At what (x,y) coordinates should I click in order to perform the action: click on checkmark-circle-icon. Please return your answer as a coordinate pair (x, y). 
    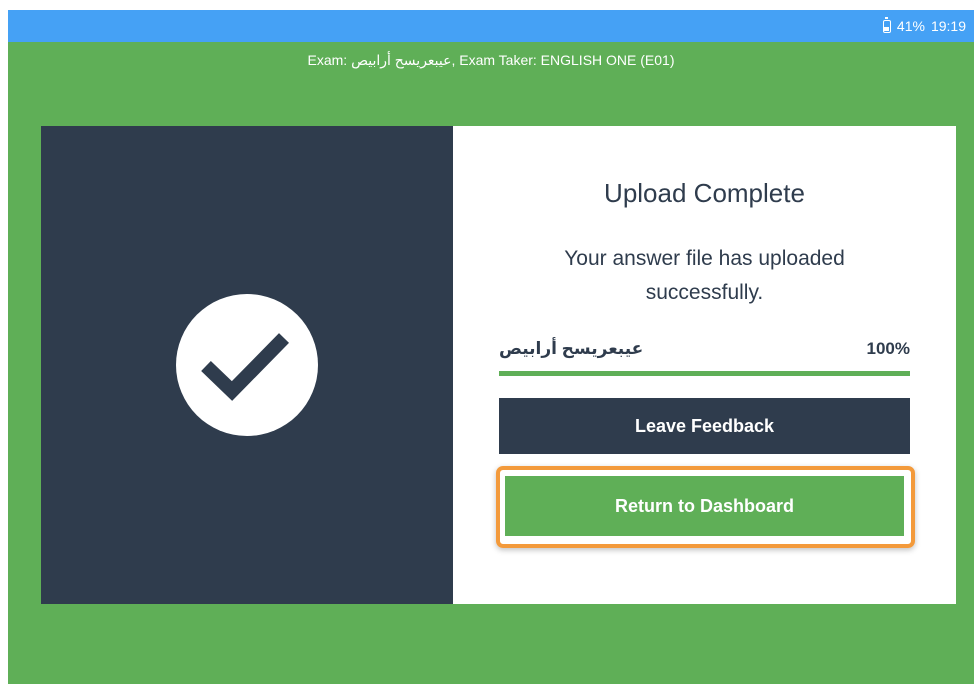
    Looking at the image, I should click on (247, 365).